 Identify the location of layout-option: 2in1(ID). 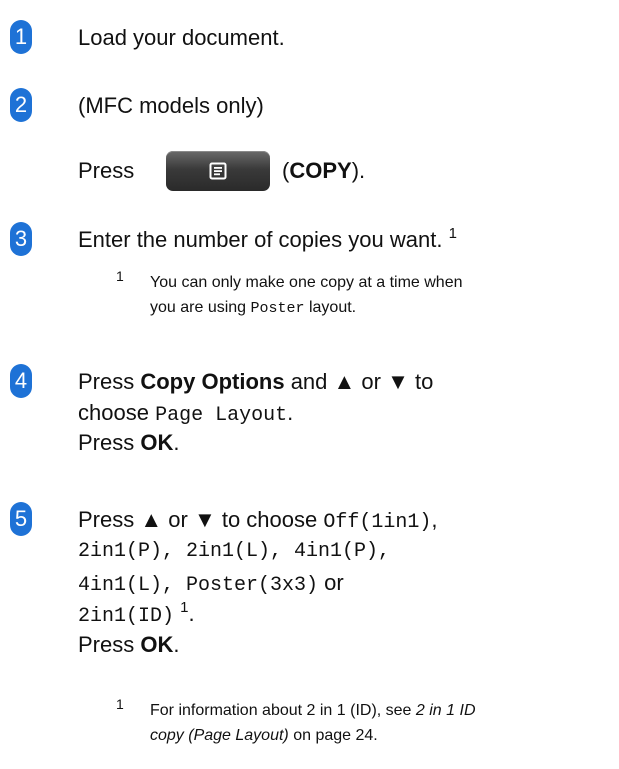
(126, 616).